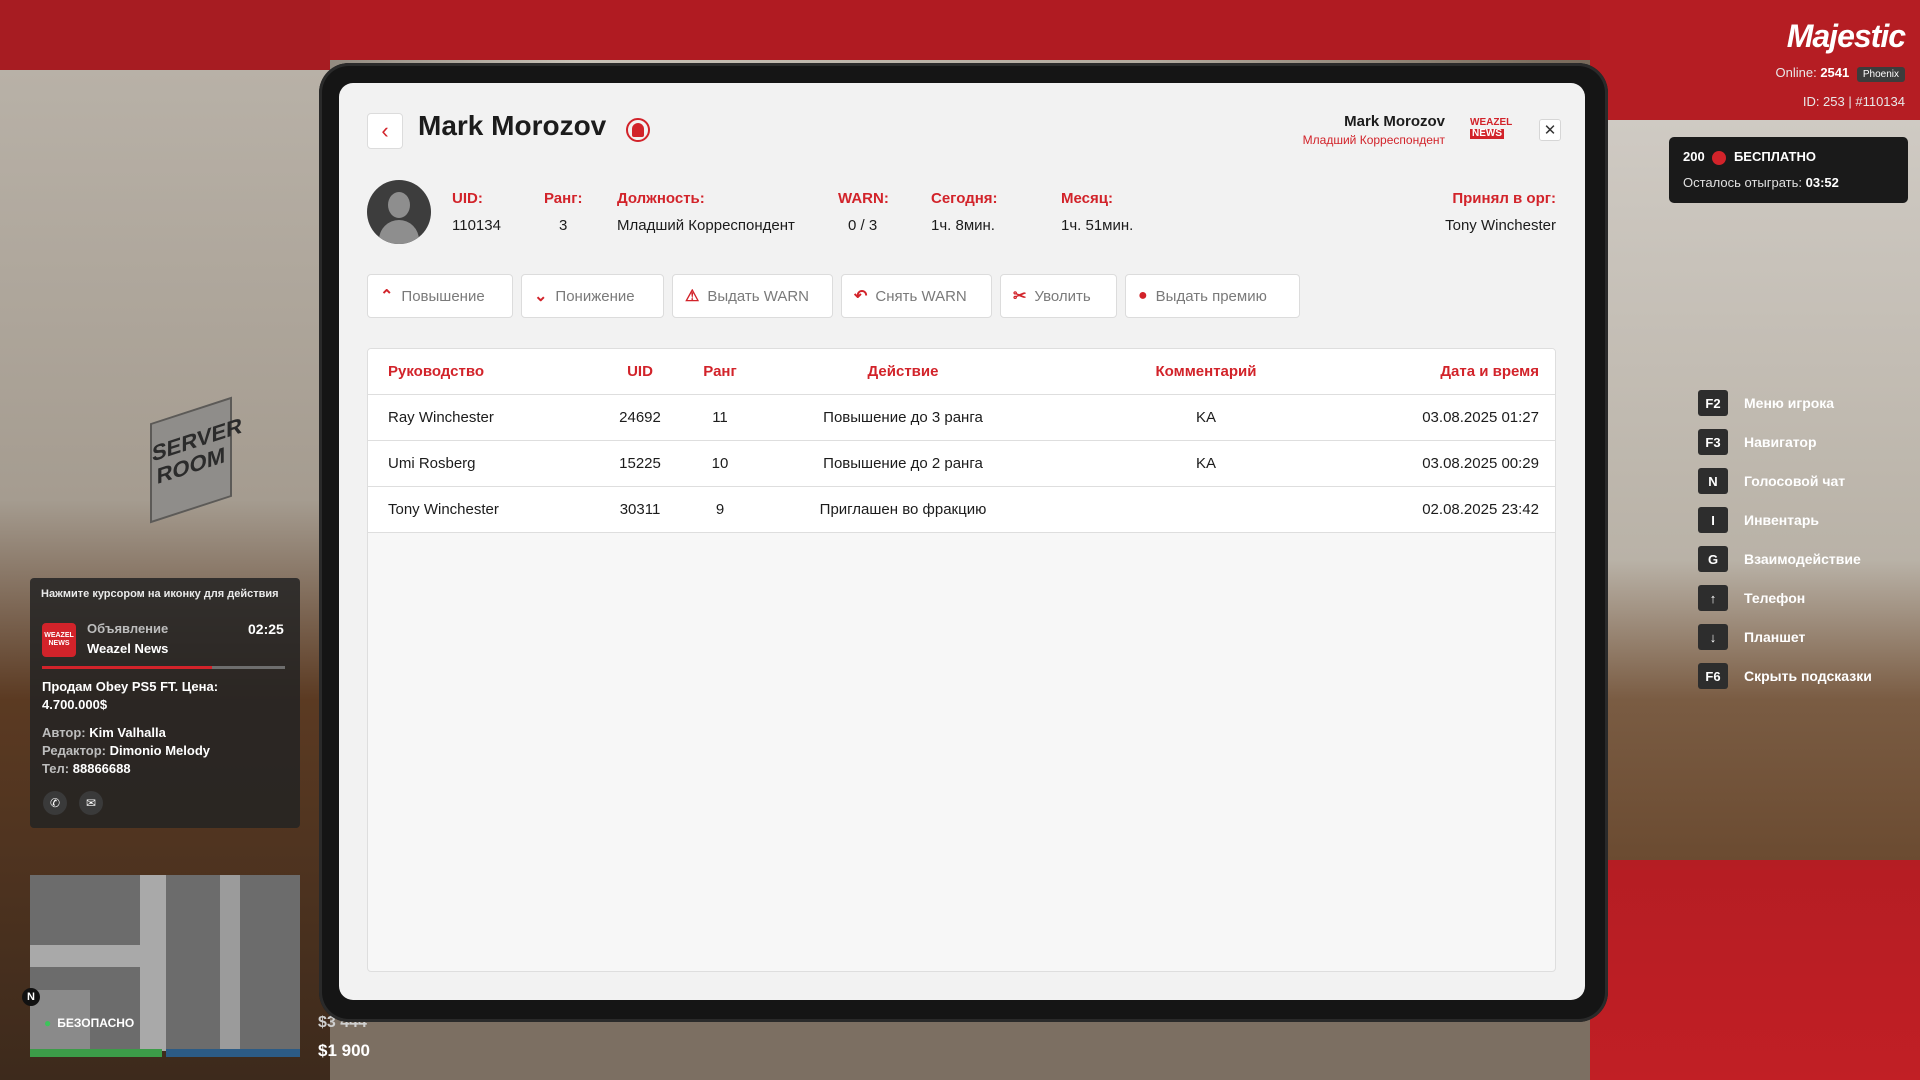  I want to click on hint-key: F2, so click(1713, 403).